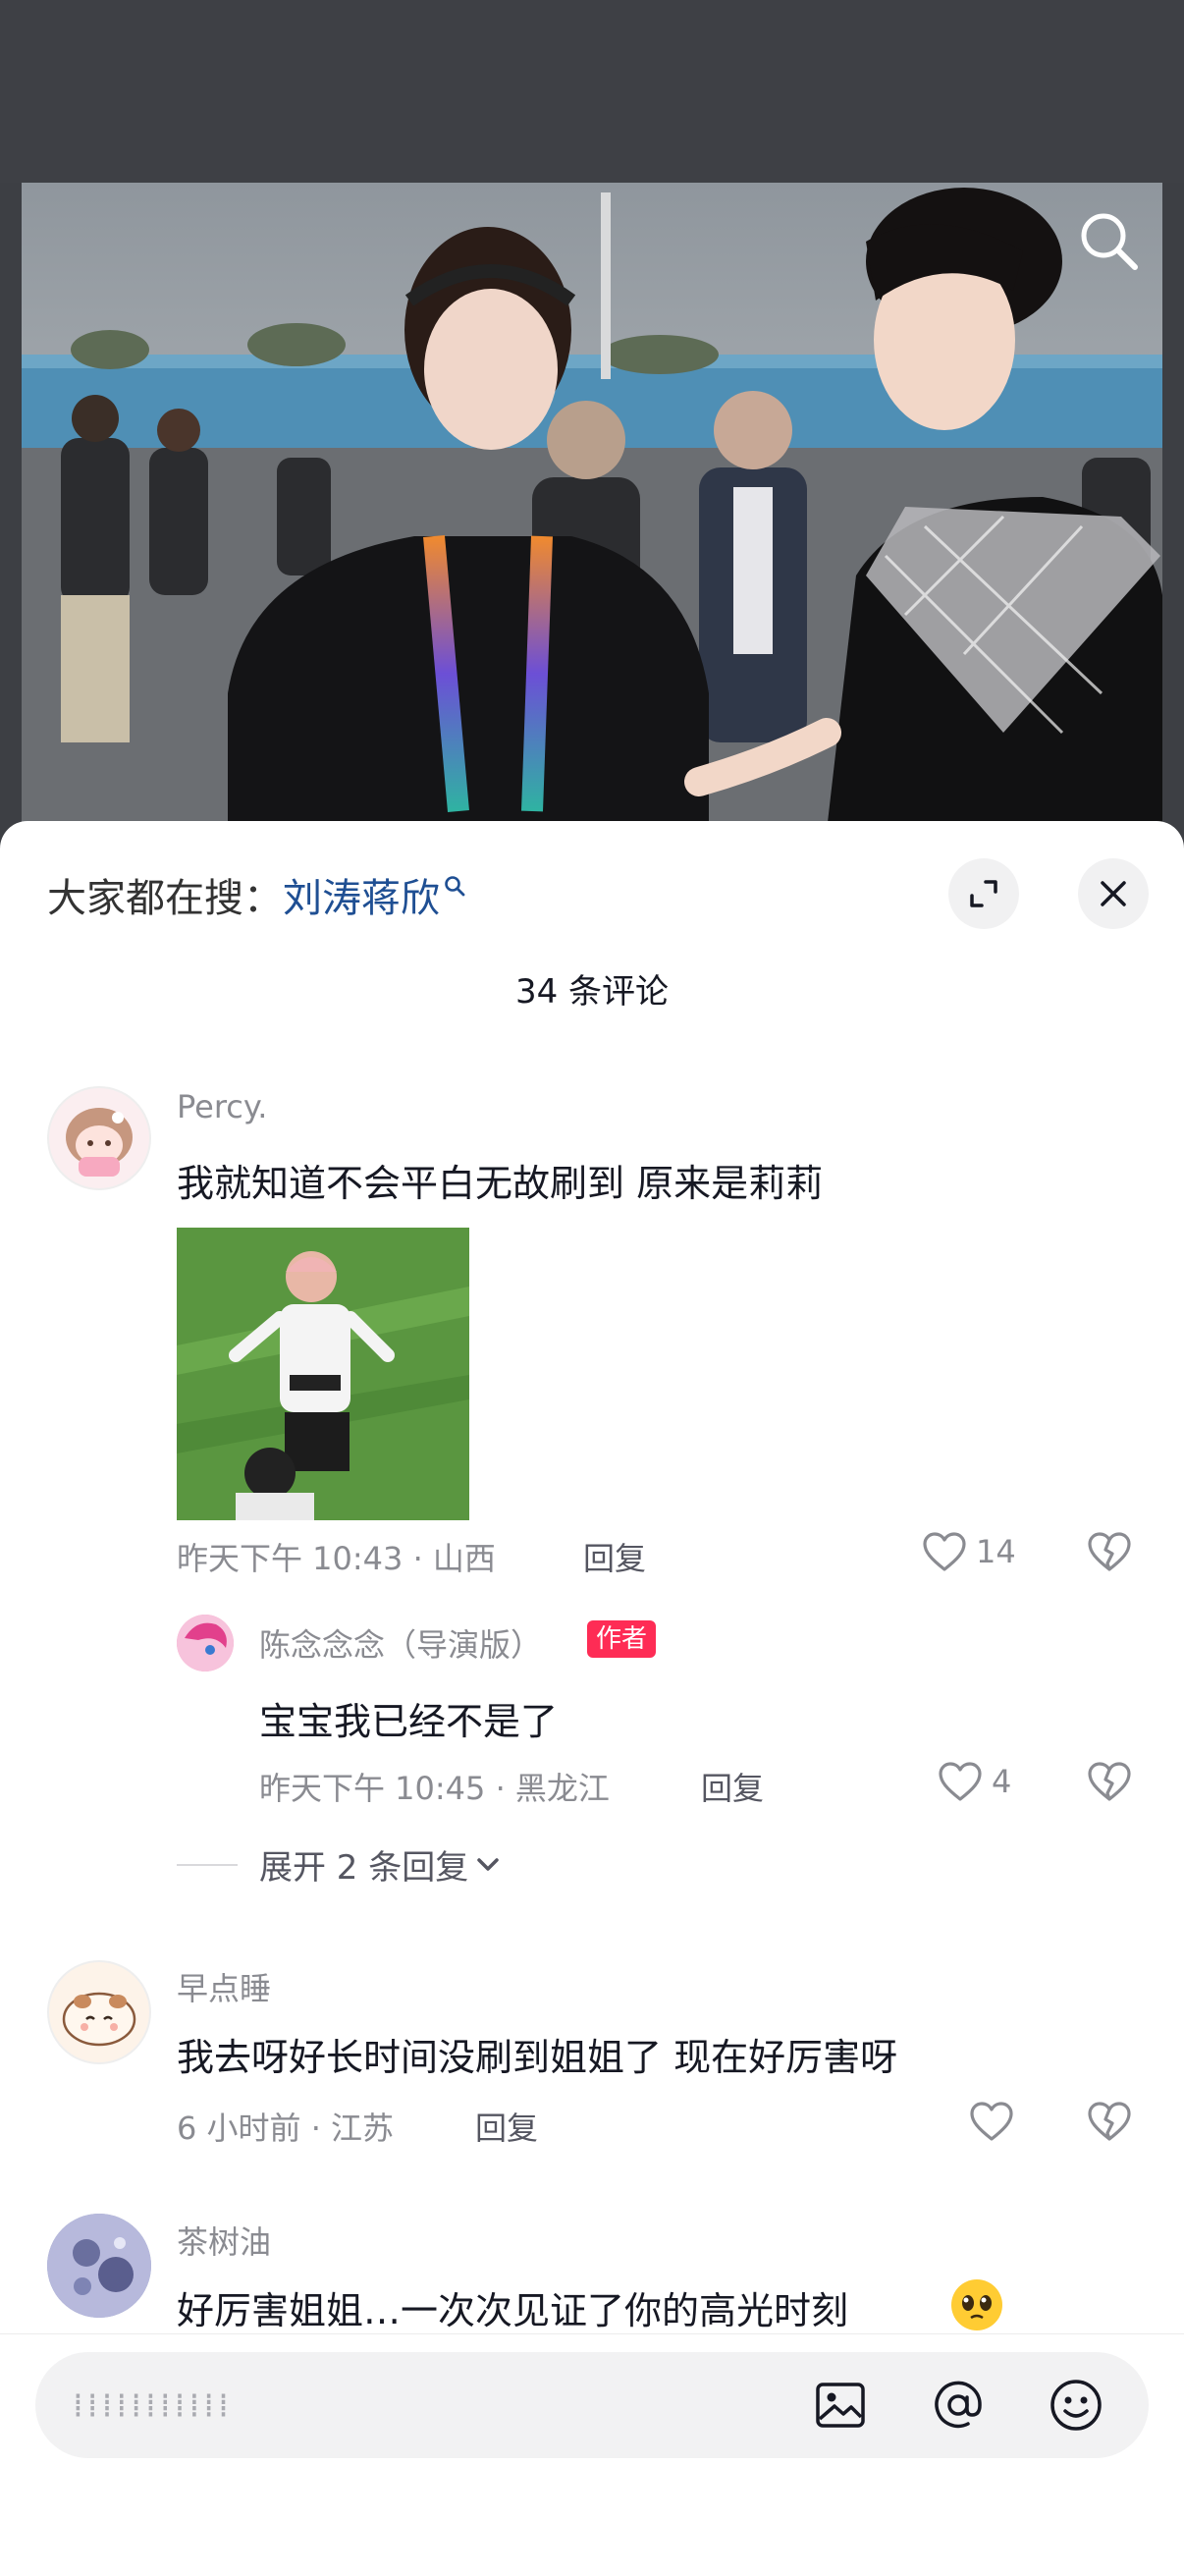 The height and width of the screenshot is (2576, 1184). I want to click on trending-search: 大家都在搜： 刘涛蒋欣, so click(256, 895).